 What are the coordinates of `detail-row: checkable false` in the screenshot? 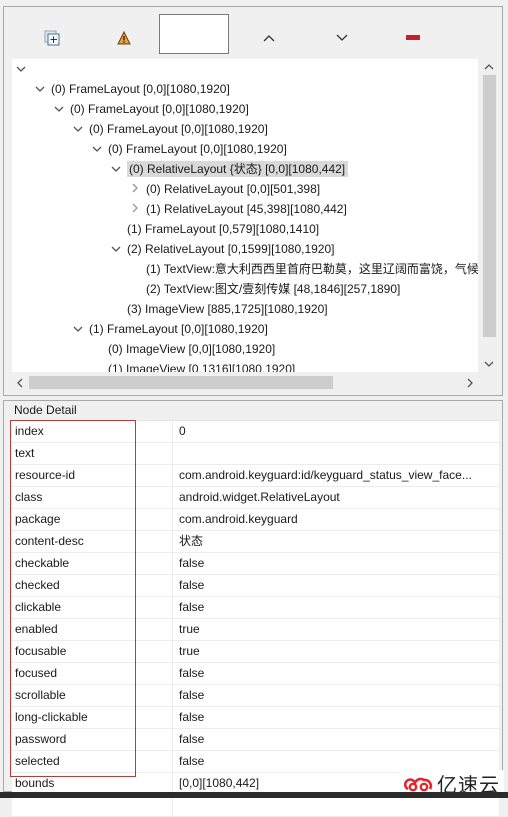 It's located at (255, 564).